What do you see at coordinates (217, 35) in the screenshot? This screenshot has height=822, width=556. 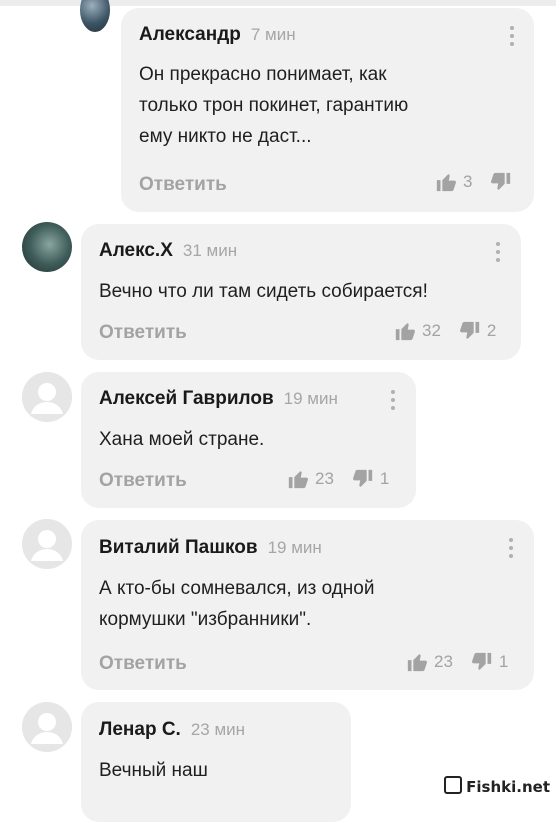 I see `comment-author: Александр 7 мин` at bounding box center [217, 35].